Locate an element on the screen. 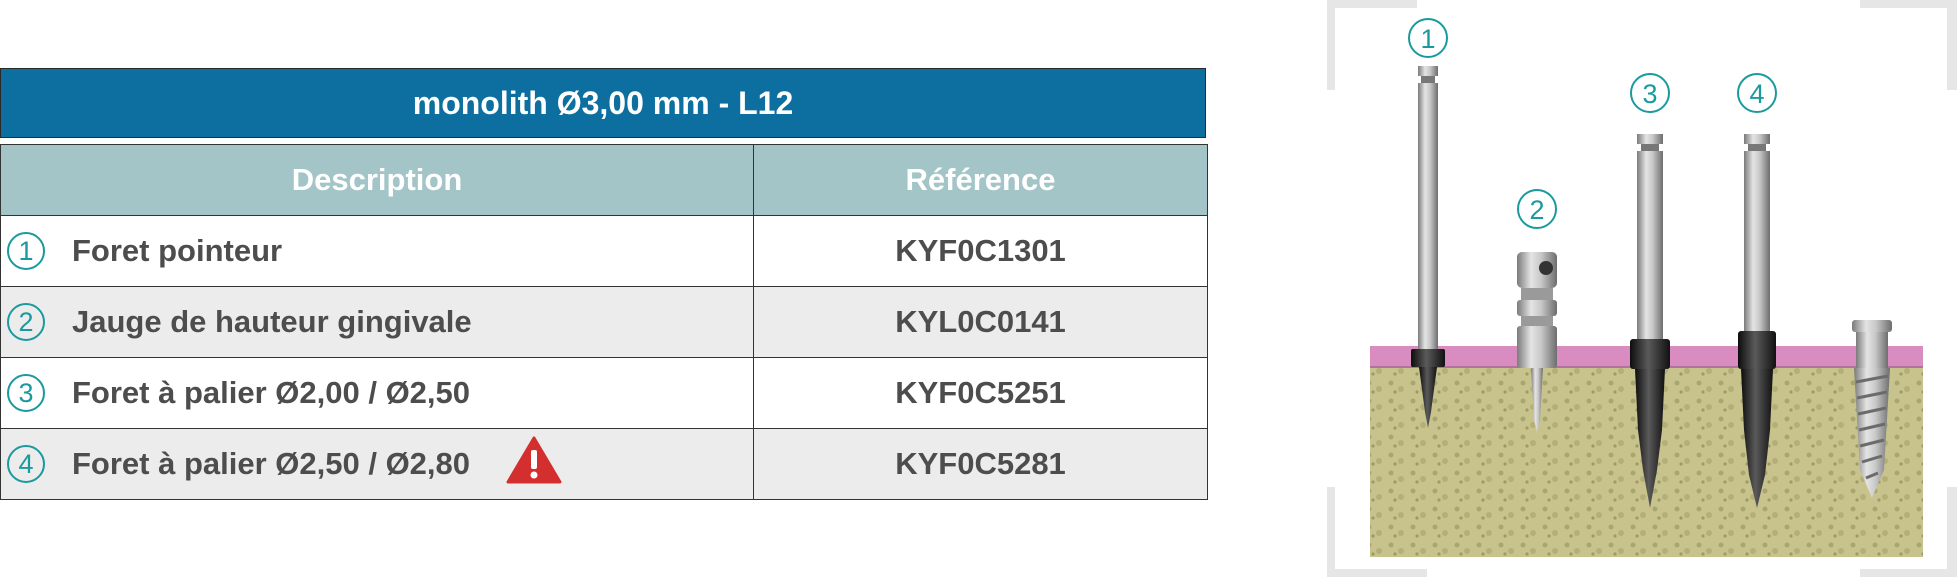 The image size is (1957, 577). instrument-label-1: 1 is located at coordinates (1428, 38).